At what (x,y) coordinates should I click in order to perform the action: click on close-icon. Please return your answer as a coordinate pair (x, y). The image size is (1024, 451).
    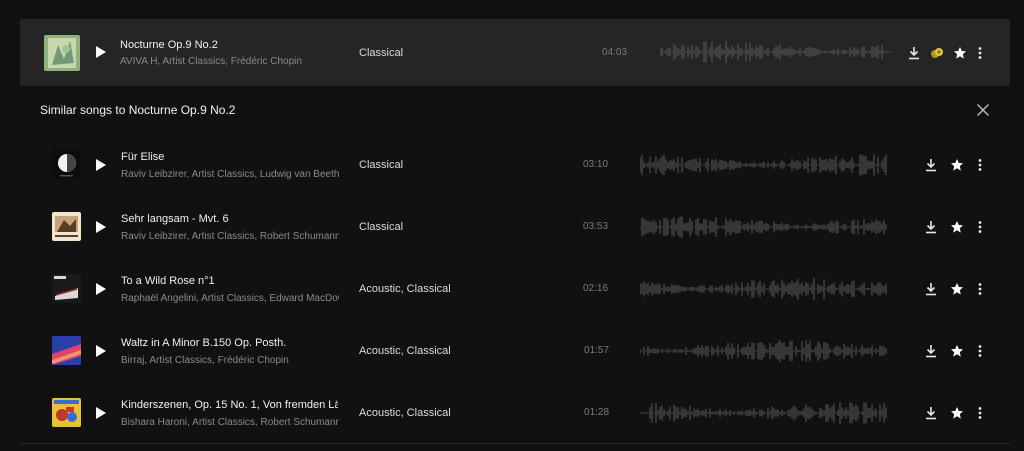
    Looking at the image, I should click on (983, 110).